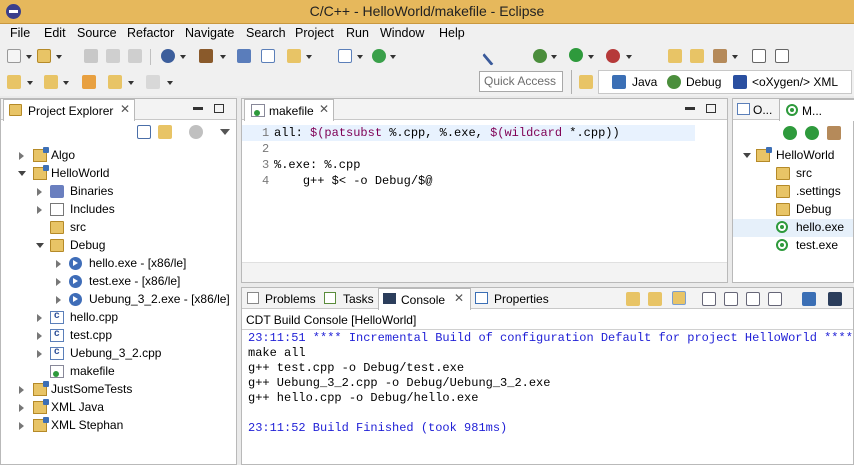  Describe the element at coordinates (345, 56) in the screenshot. I see `new-source-icon` at that location.